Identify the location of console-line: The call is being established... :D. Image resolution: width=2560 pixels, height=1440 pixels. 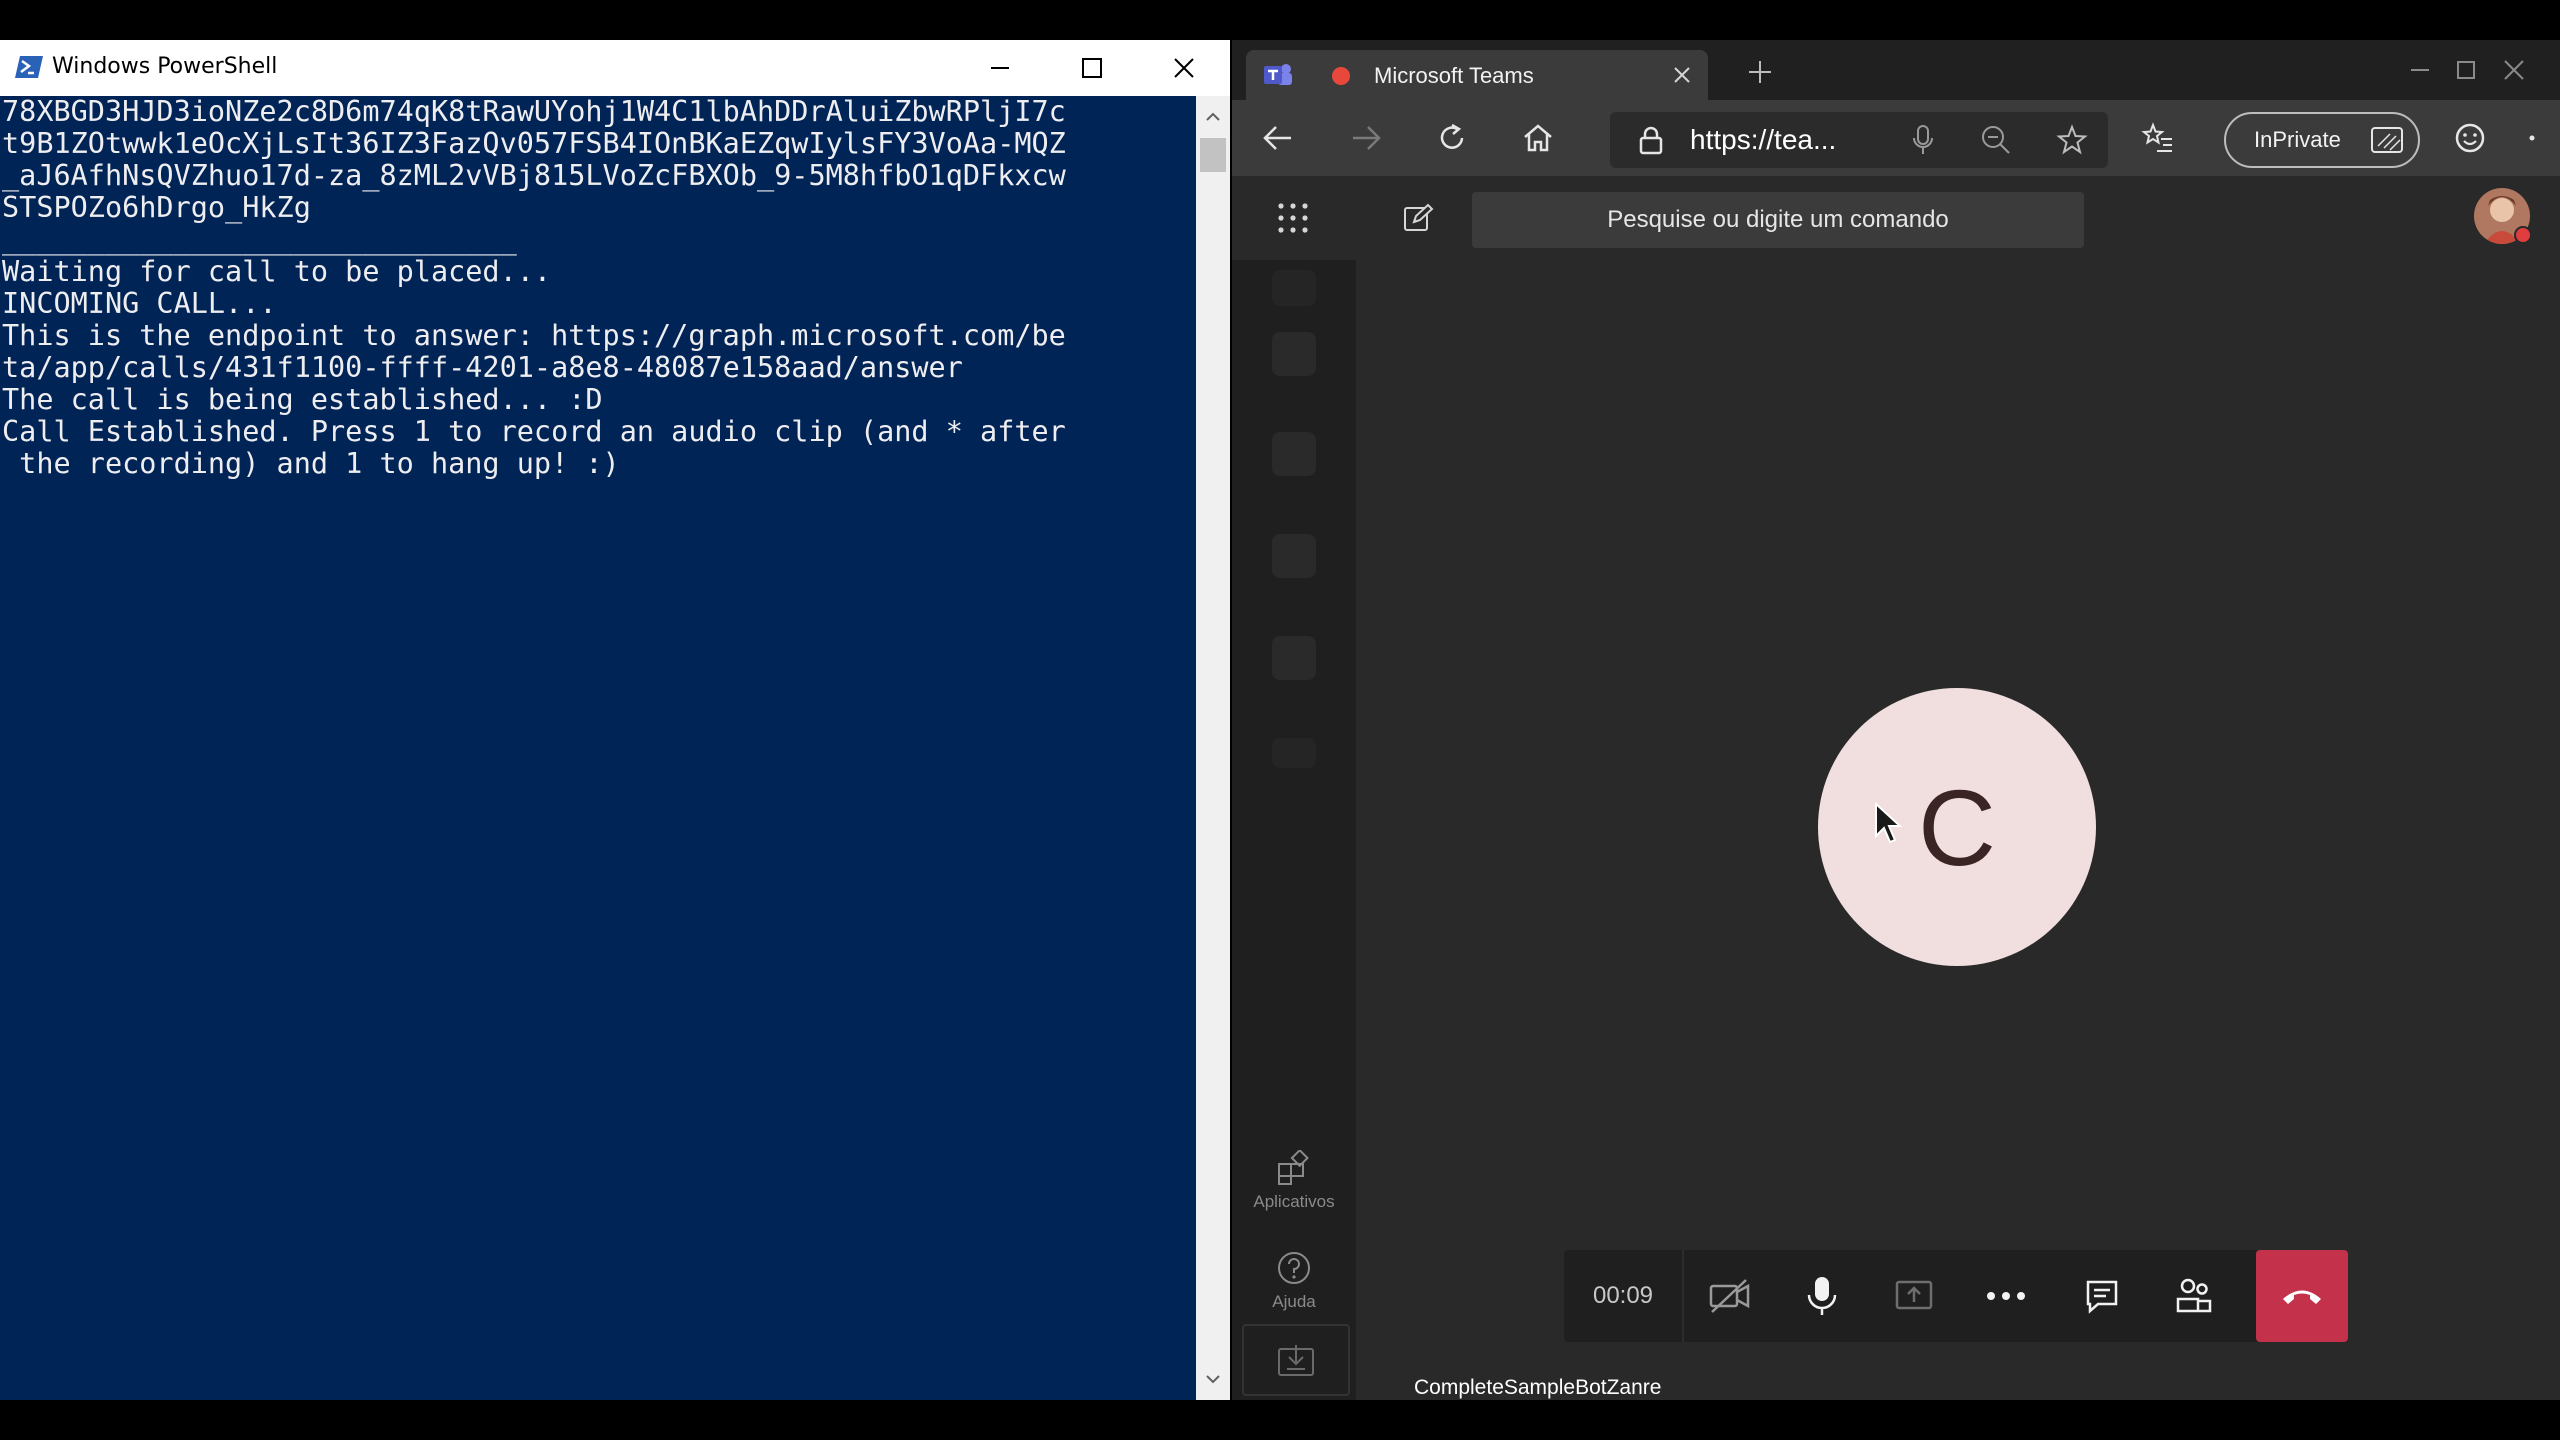
(302, 399).